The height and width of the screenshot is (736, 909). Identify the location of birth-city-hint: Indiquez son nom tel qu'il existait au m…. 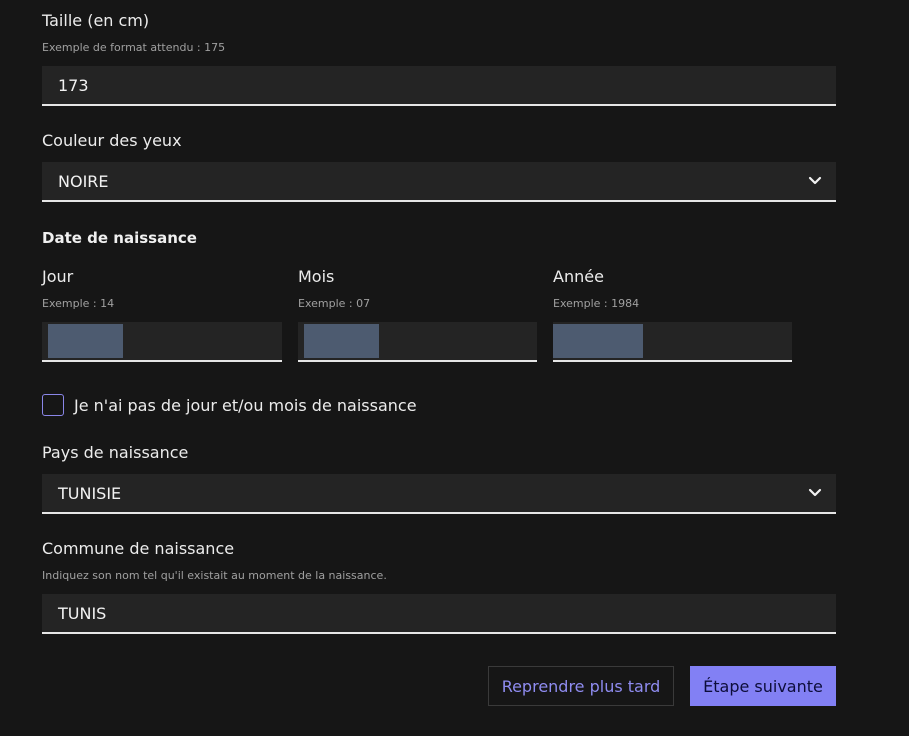
(214, 575).